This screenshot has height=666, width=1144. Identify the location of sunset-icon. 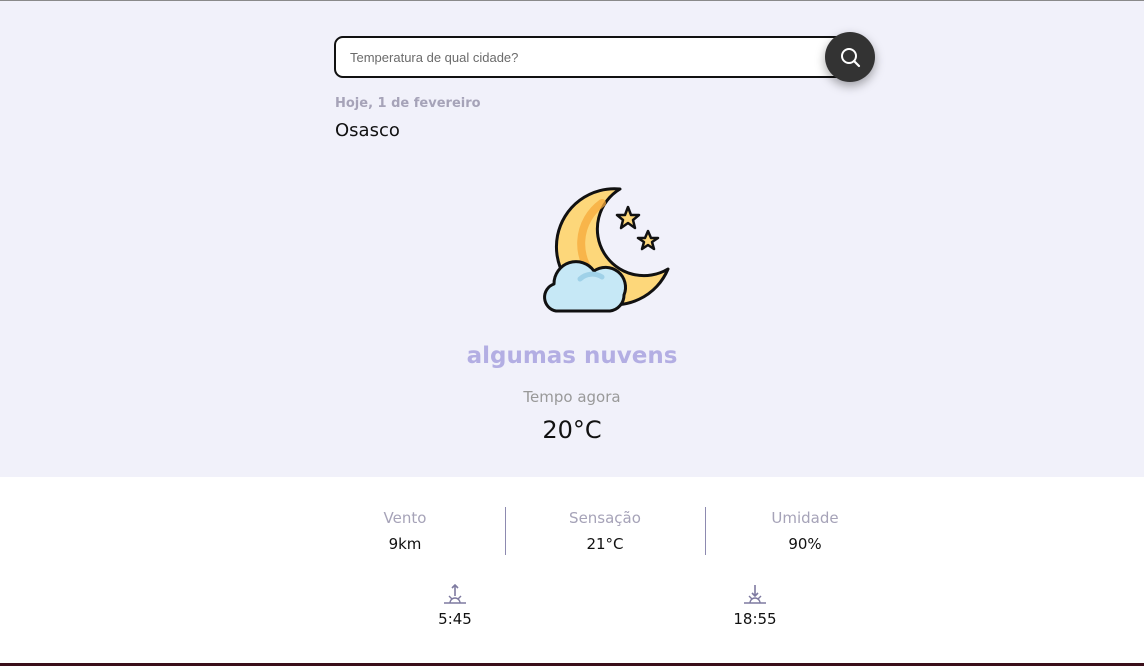
(755, 594).